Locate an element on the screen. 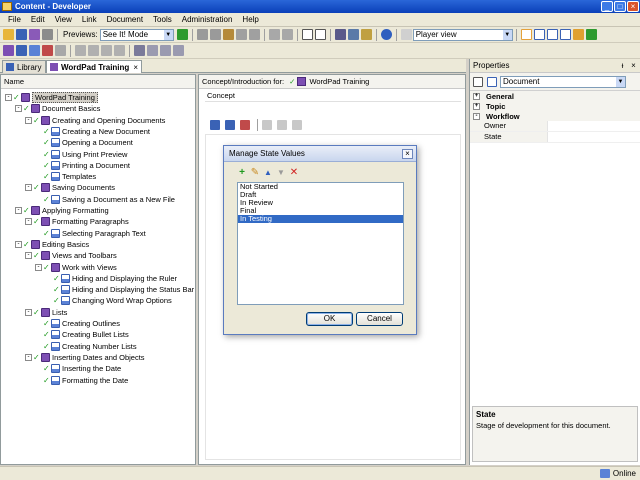 This screenshot has width=640, height=480. menu-administration: Administration is located at coordinates (207, 19).